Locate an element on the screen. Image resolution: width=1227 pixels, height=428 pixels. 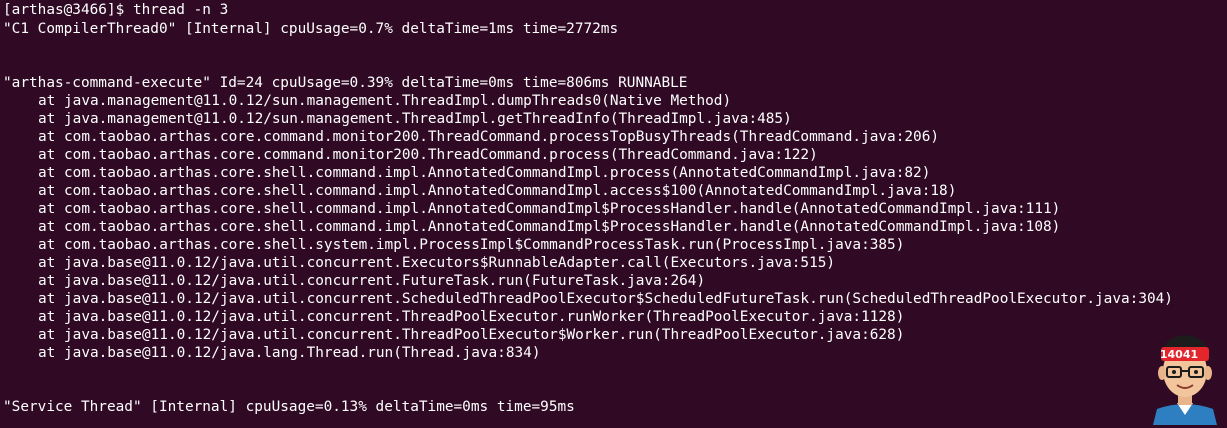
avatar-watermark: 14041 is located at coordinates (1185, 375).